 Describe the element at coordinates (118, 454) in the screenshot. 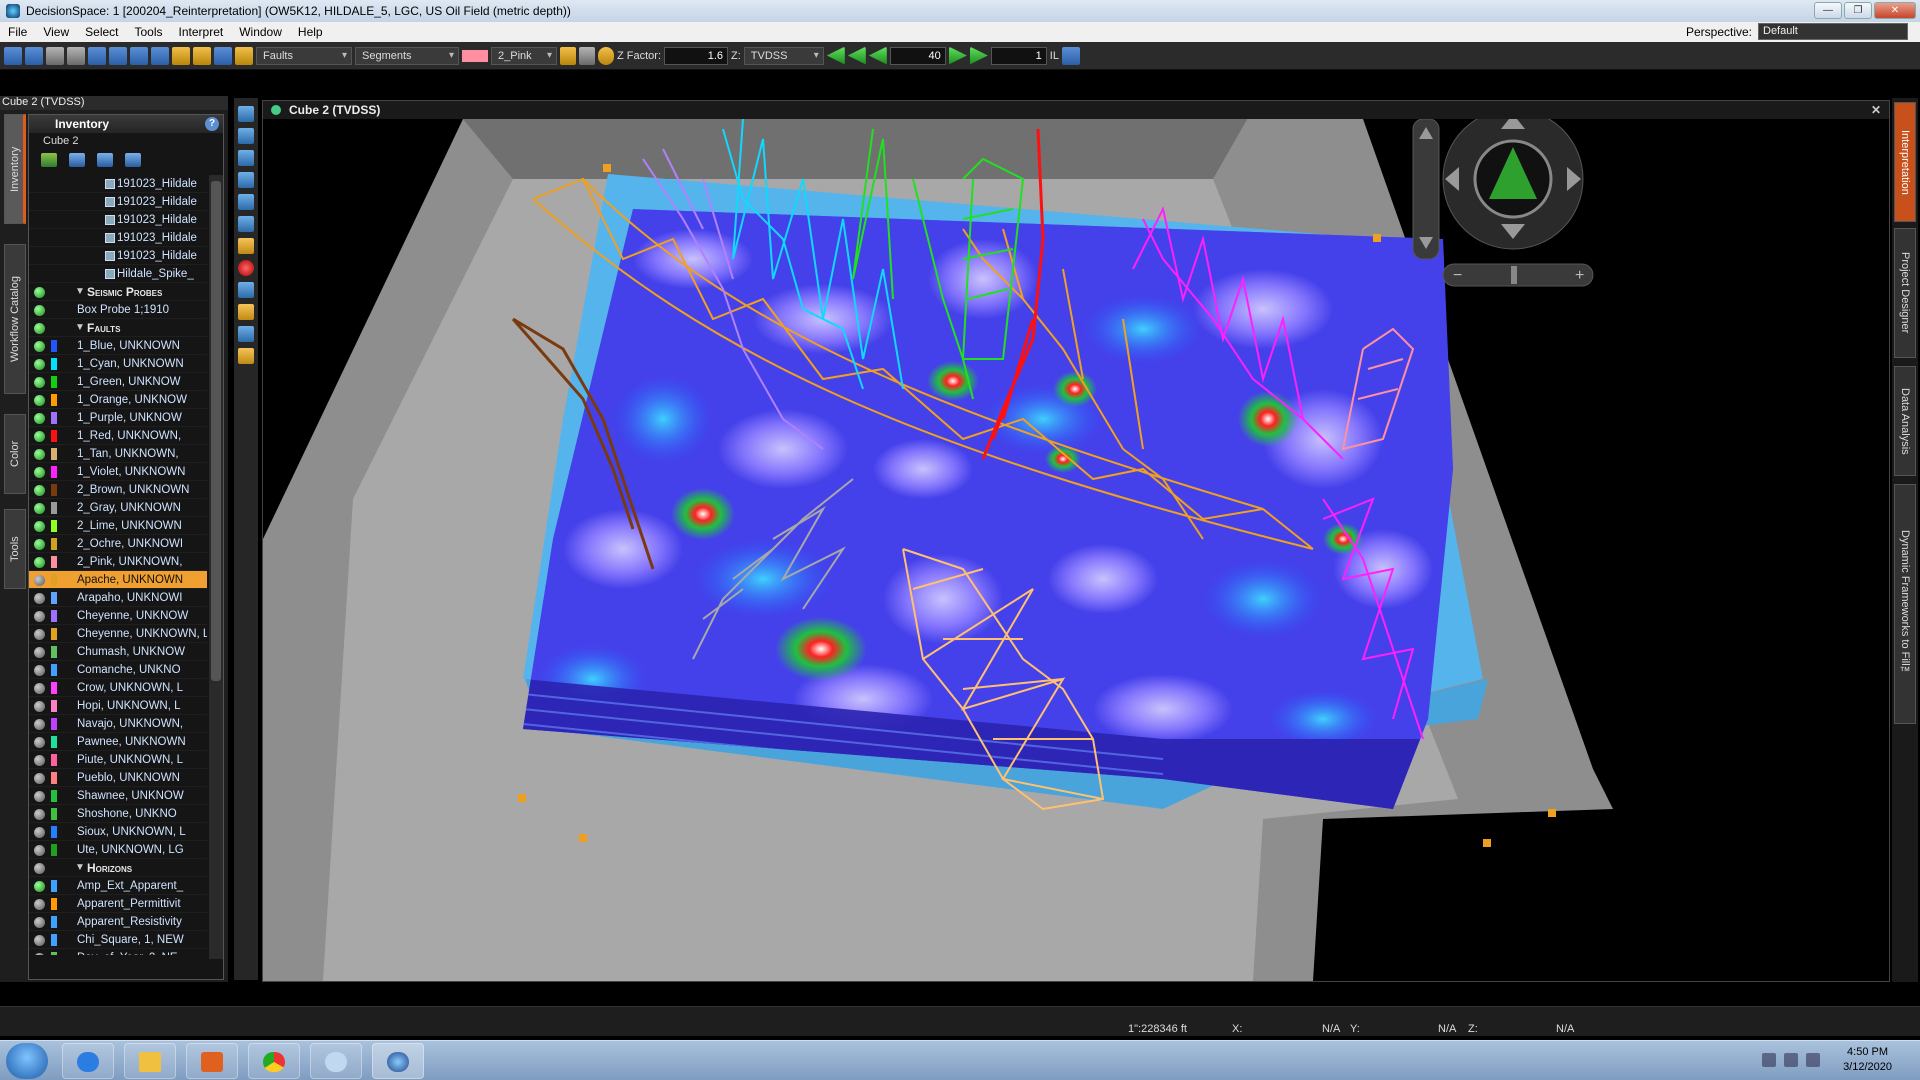

I see `tree-item: 1_Tan, UNKNOWN,` at that location.